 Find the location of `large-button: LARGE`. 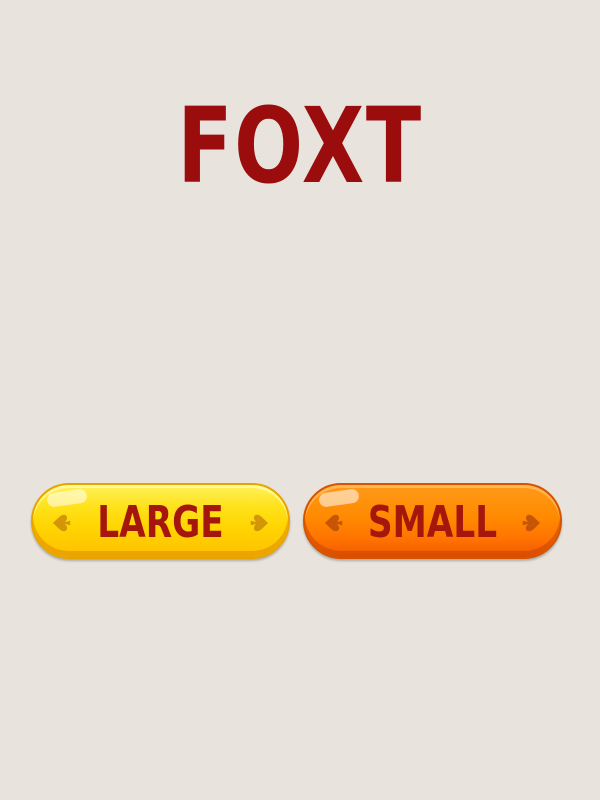

large-button: LARGE is located at coordinates (160, 521).